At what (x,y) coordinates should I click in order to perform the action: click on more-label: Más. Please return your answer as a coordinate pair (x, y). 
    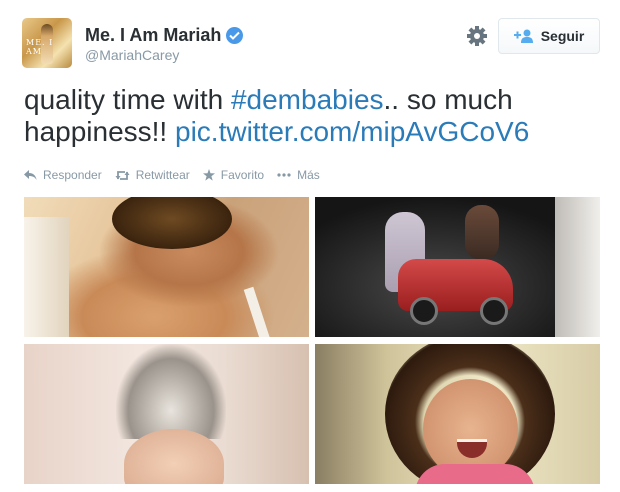
    Looking at the image, I should click on (308, 175).